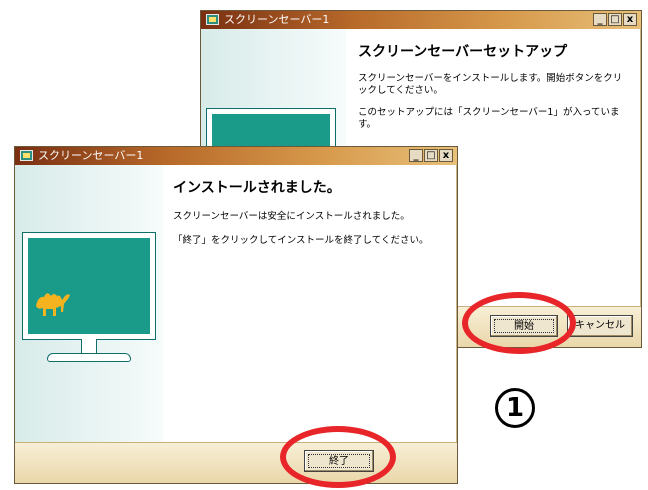 The height and width of the screenshot is (490, 648). I want to click on back-window-controls: _ □ x, so click(615, 19).